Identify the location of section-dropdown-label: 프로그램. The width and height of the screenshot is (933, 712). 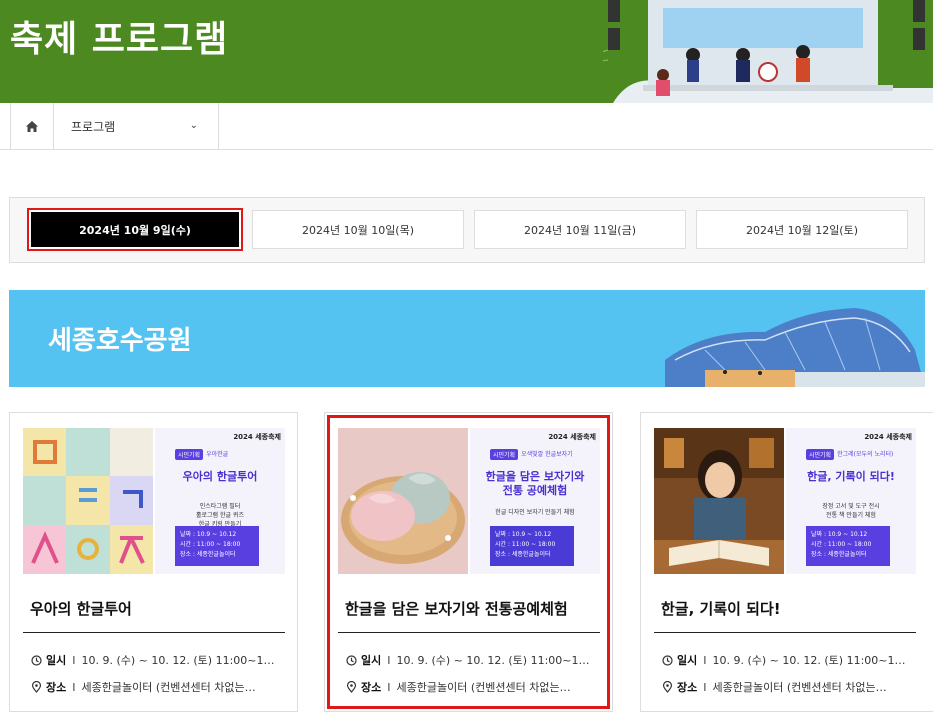
(93, 127).